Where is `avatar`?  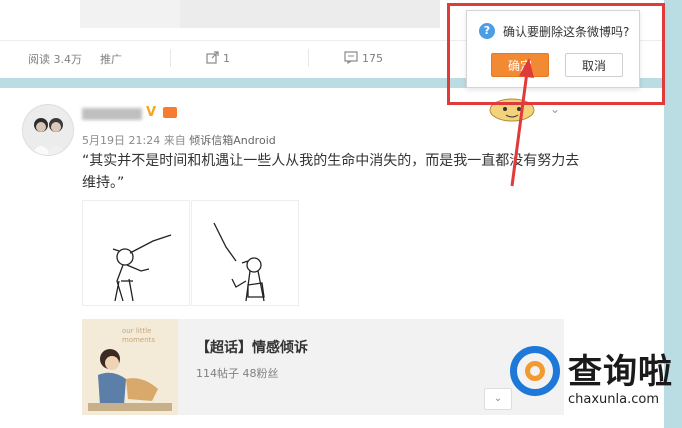
avatar is located at coordinates (48, 130).